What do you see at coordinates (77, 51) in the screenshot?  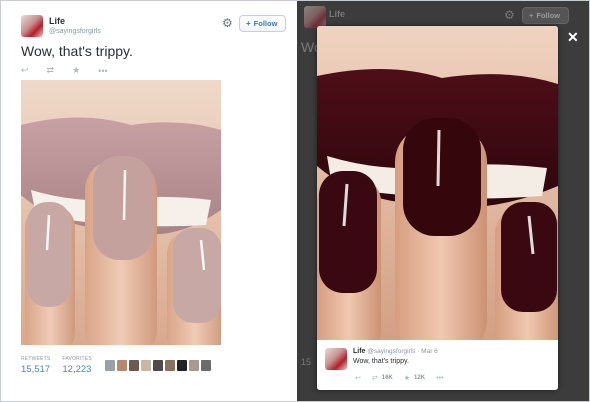 I see `tweet-text: Wow, that's trippy.` at bounding box center [77, 51].